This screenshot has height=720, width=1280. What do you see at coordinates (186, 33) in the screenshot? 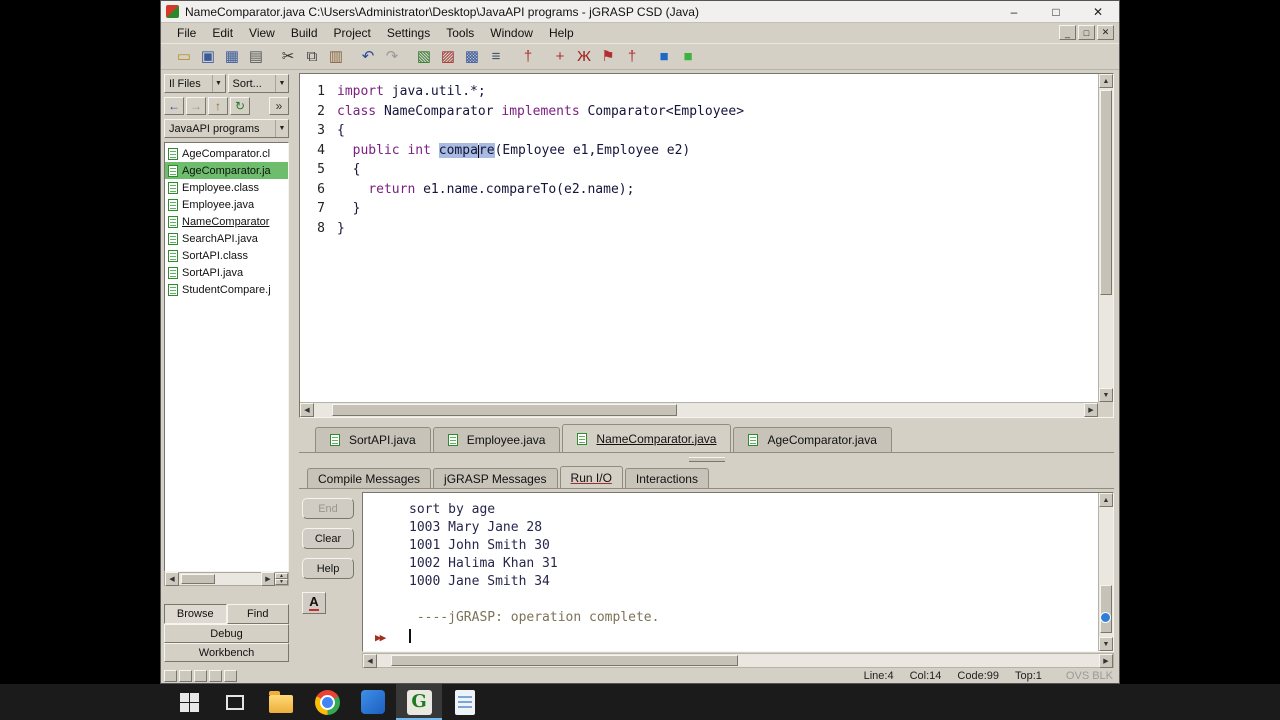
I see `menu-file: File` at bounding box center [186, 33].